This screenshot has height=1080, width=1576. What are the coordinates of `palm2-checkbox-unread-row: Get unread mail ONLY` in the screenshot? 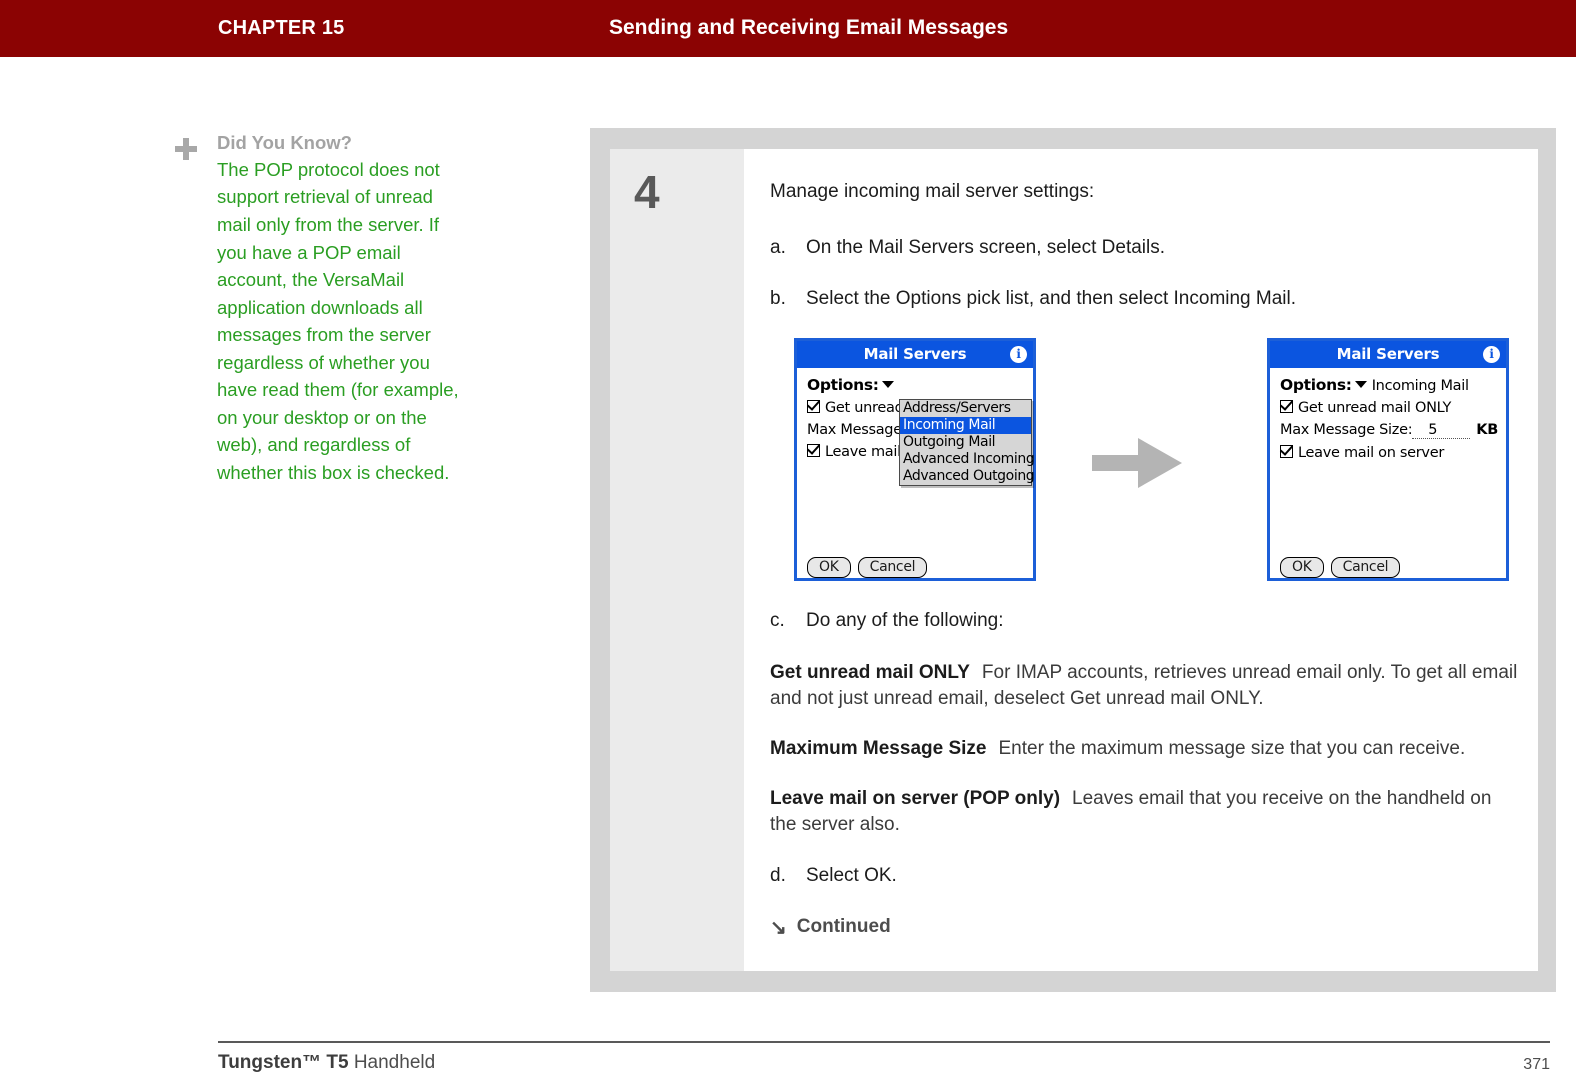 It's located at (1393, 407).